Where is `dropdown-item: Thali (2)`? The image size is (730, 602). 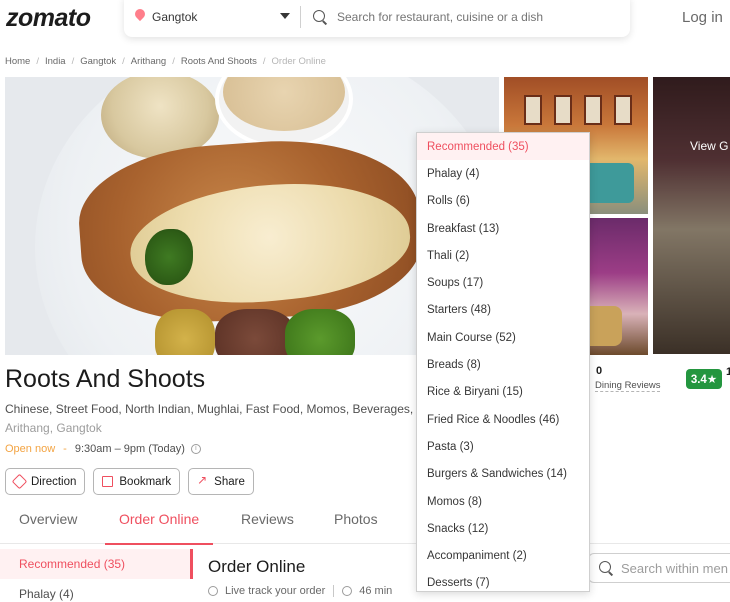 dropdown-item: Thali (2) is located at coordinates (503, 255).